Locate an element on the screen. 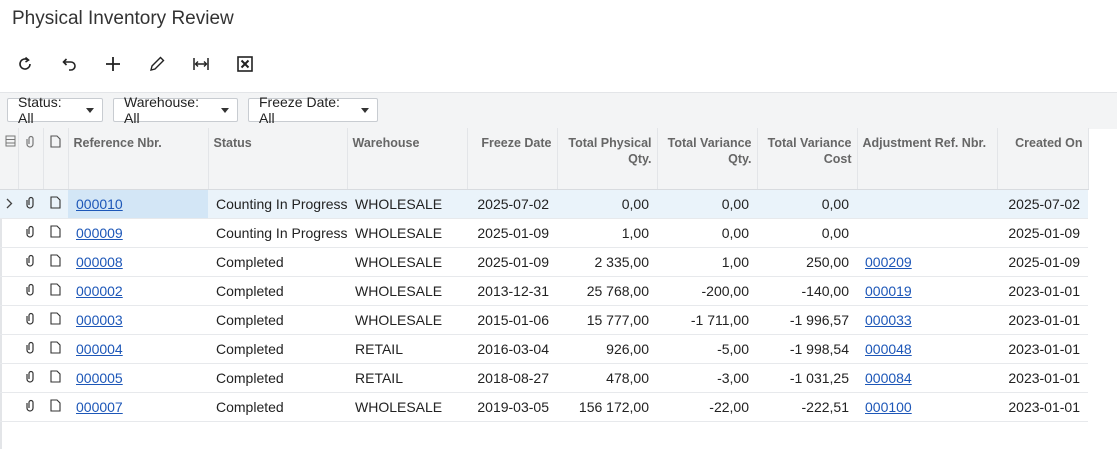 This screenshot has width=1117, height=449. attachments-header is located at coordinates (31, 159).